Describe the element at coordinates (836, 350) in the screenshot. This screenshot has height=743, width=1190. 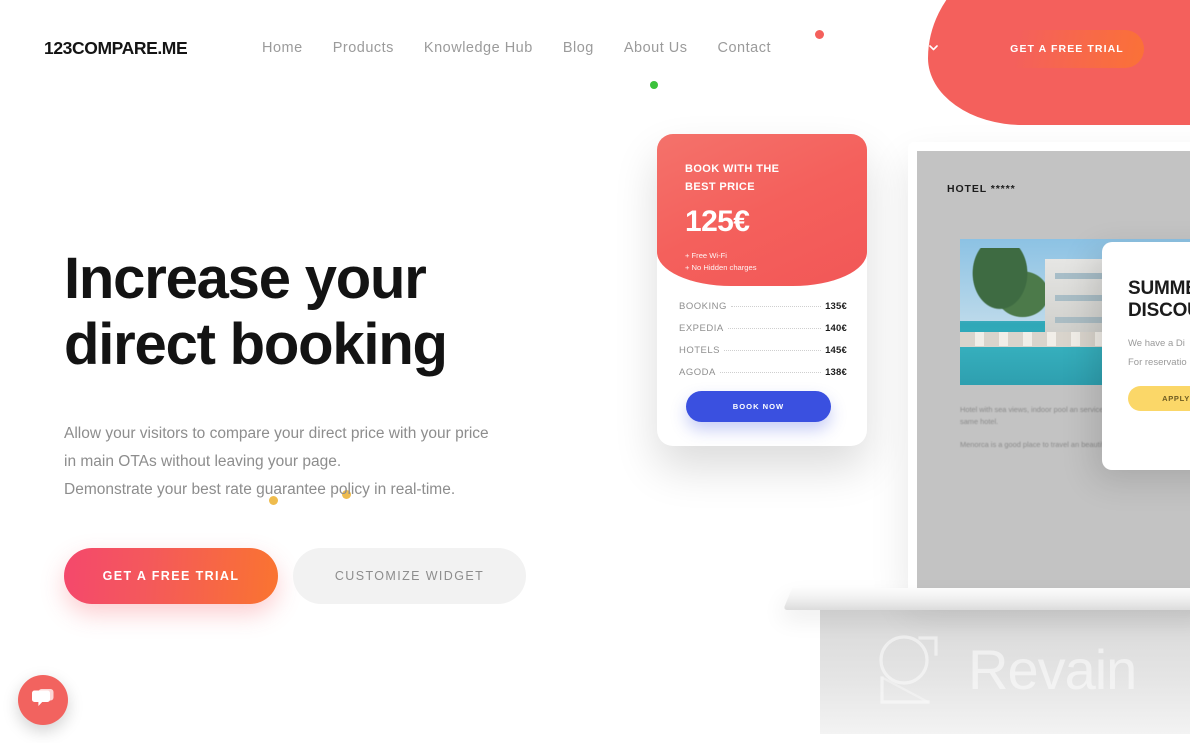
I see `ota-price: 145€` at that location.